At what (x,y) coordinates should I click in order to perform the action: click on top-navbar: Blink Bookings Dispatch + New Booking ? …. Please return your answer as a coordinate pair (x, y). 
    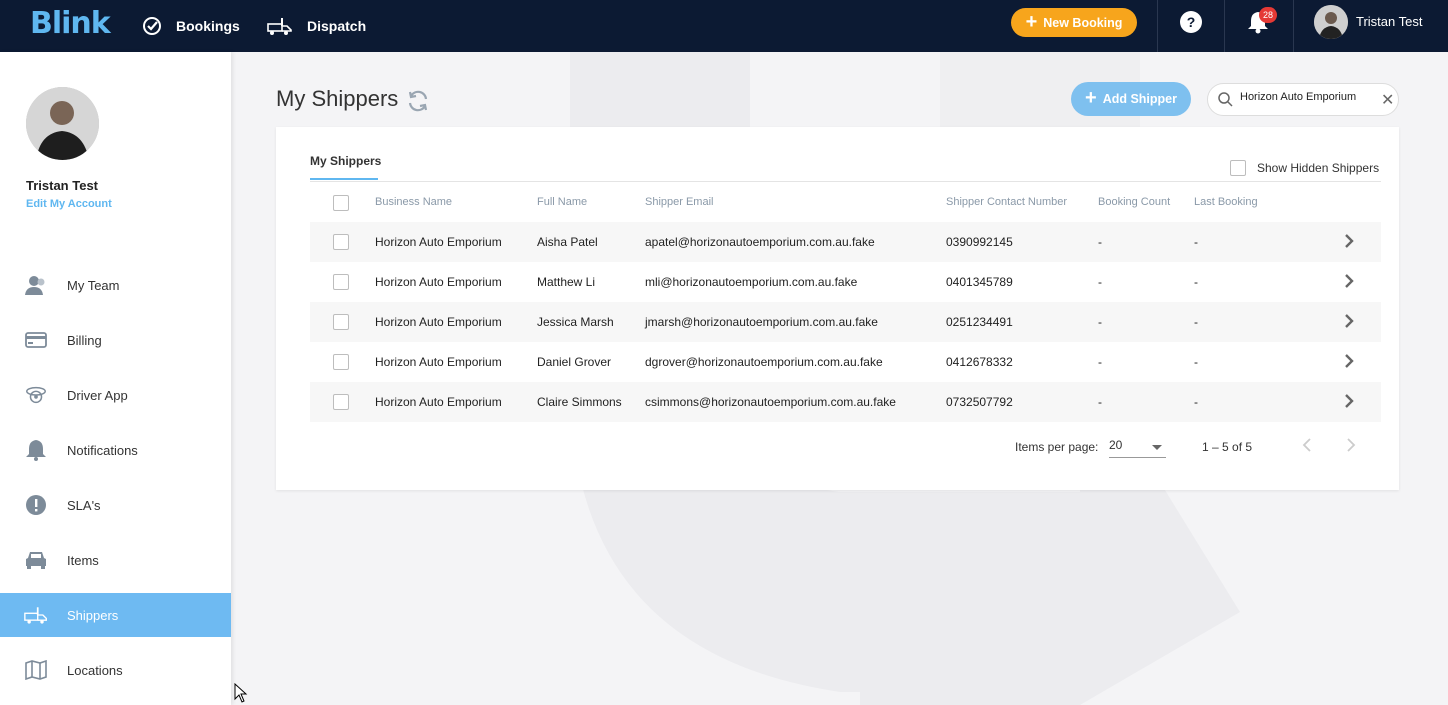
    Looking at the image, I should click on (724, 26).